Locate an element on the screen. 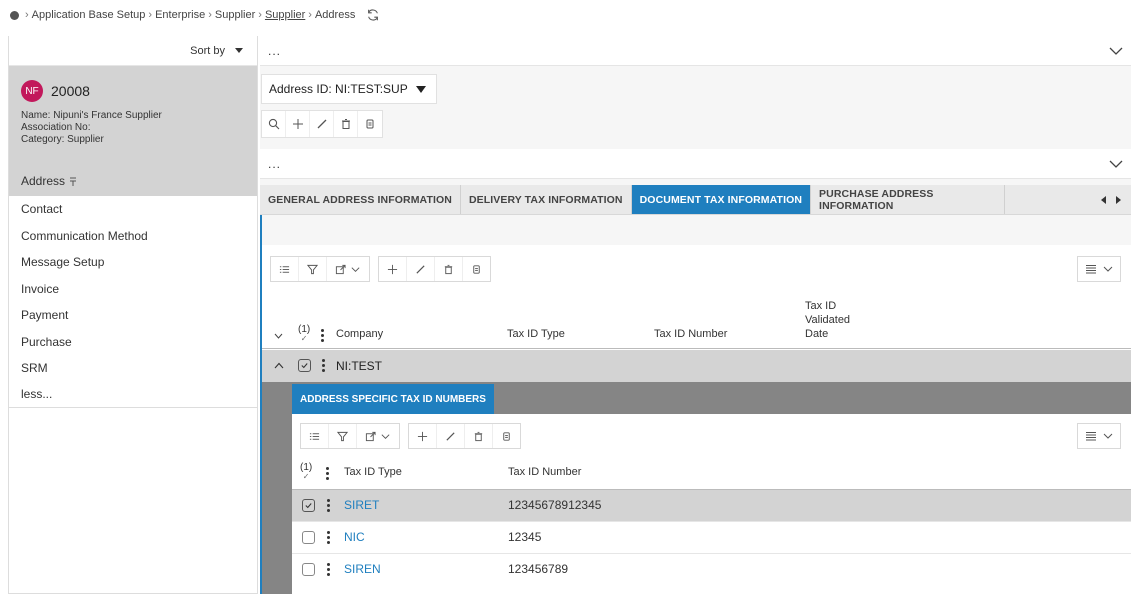 The image size is (1131, 594). nav-item-message-setup: Message Setup is located at coordinates (133, 262).